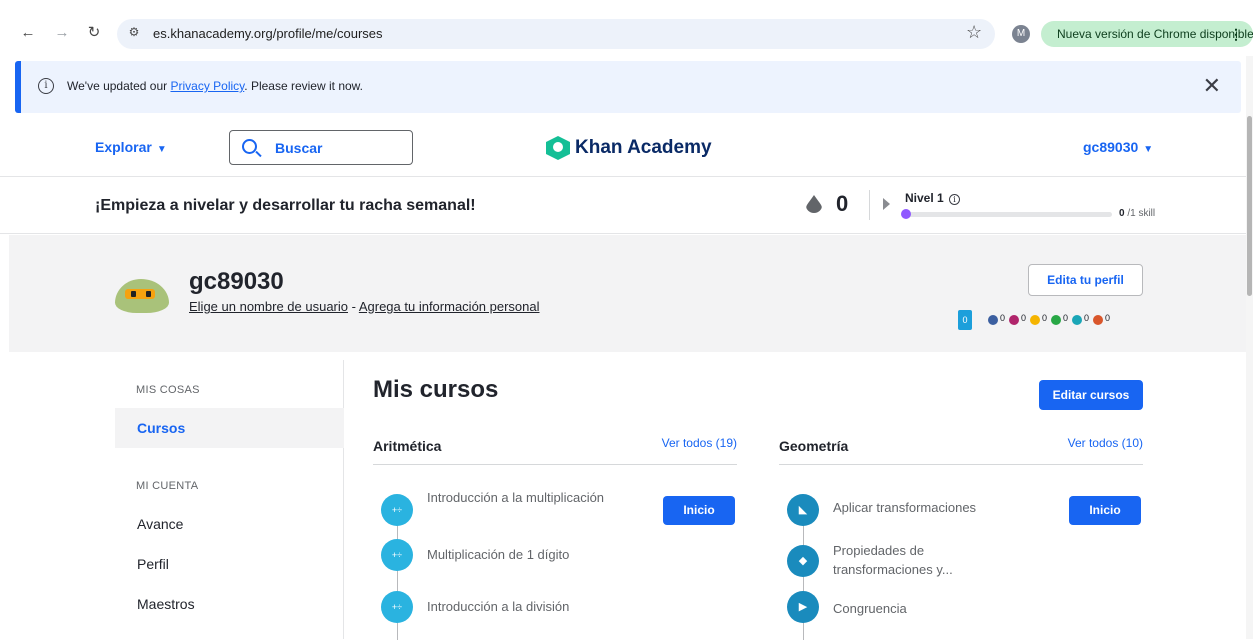 This screenshot has height=640, width=1253. What do you see at coordinates (923, 507) in the screenshot?
I see `unit-label: Aplicar transformaciones` at bounding box center [923, 507].